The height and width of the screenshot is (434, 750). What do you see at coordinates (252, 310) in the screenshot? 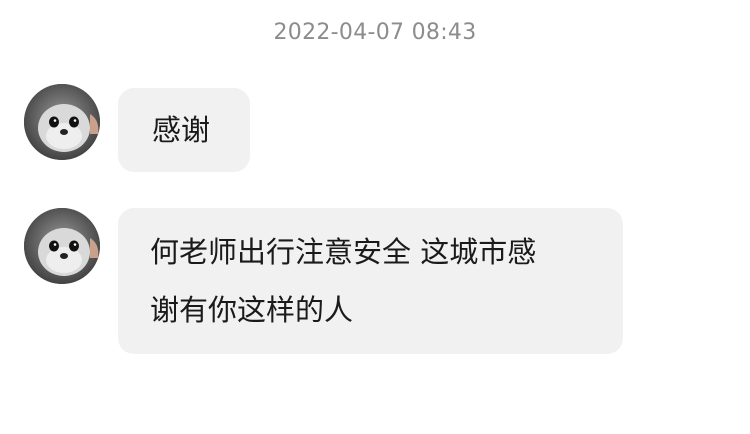
I see `message-text-line: 谢有你这样的人` at bounding box center [252, 310].